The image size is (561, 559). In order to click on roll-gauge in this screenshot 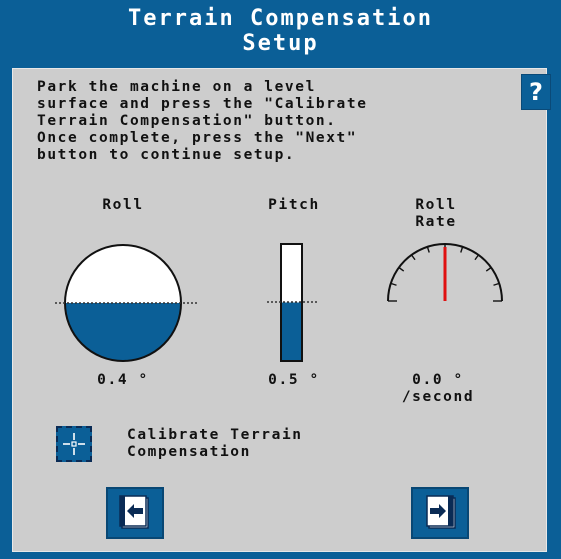, I will do `click(127, 303)`.